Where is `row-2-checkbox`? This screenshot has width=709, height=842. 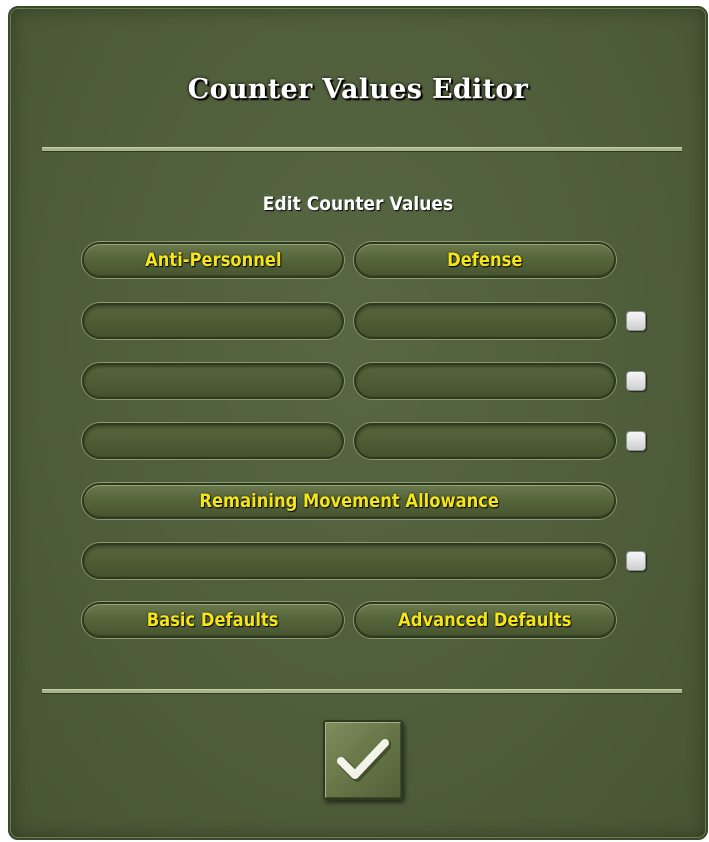
row-2-checkbox is located at coordinates (636, 381).